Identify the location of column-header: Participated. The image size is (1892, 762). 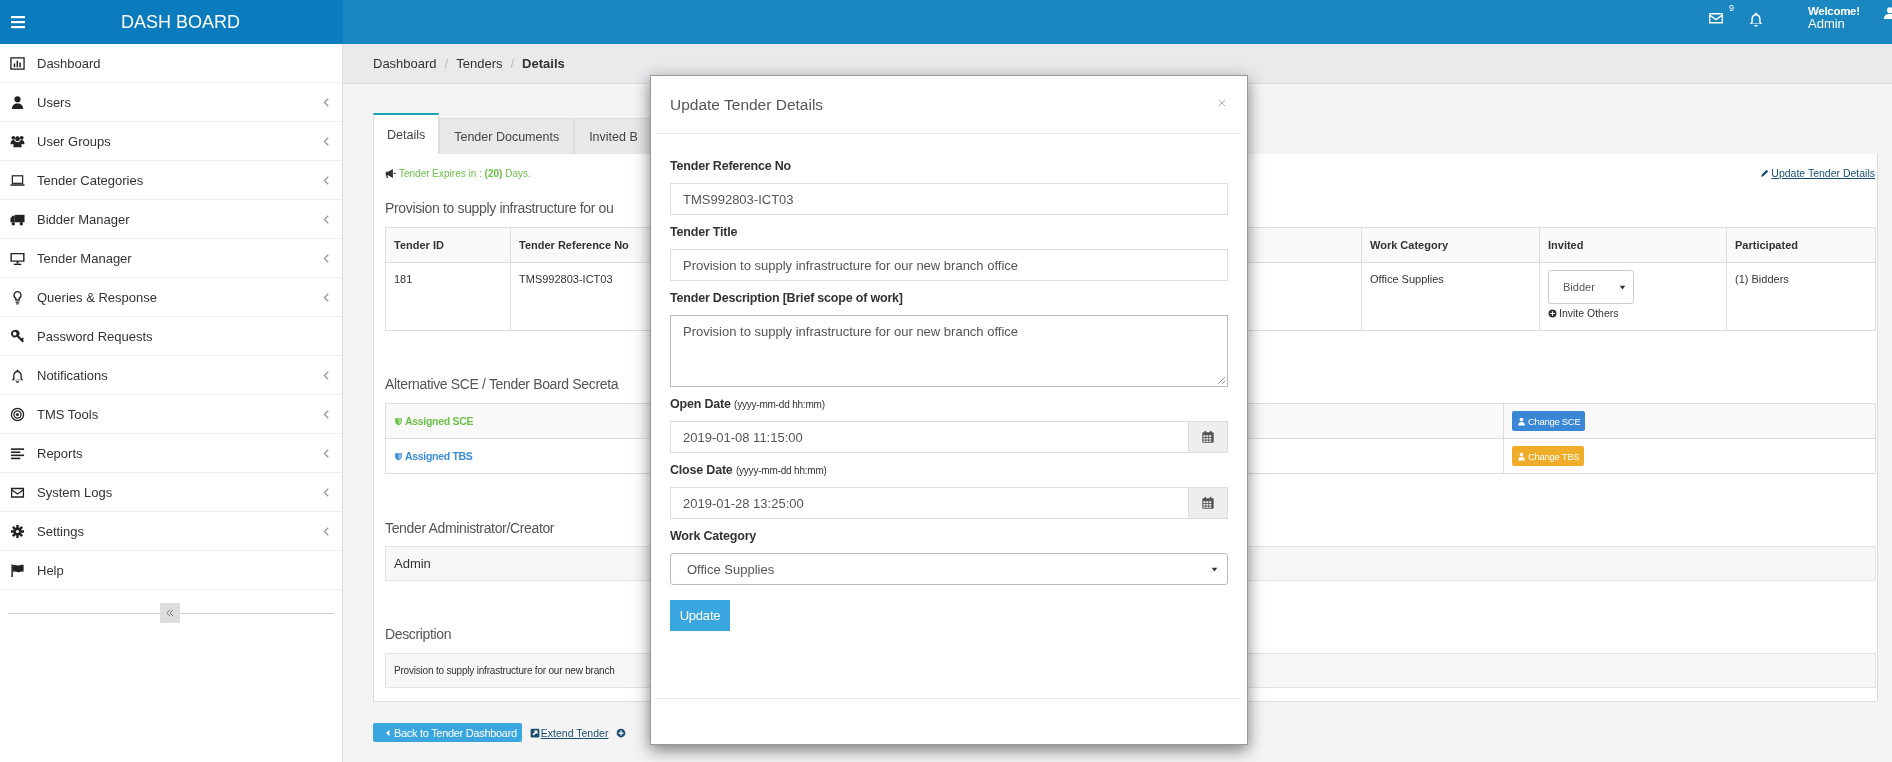
(1801, 245).